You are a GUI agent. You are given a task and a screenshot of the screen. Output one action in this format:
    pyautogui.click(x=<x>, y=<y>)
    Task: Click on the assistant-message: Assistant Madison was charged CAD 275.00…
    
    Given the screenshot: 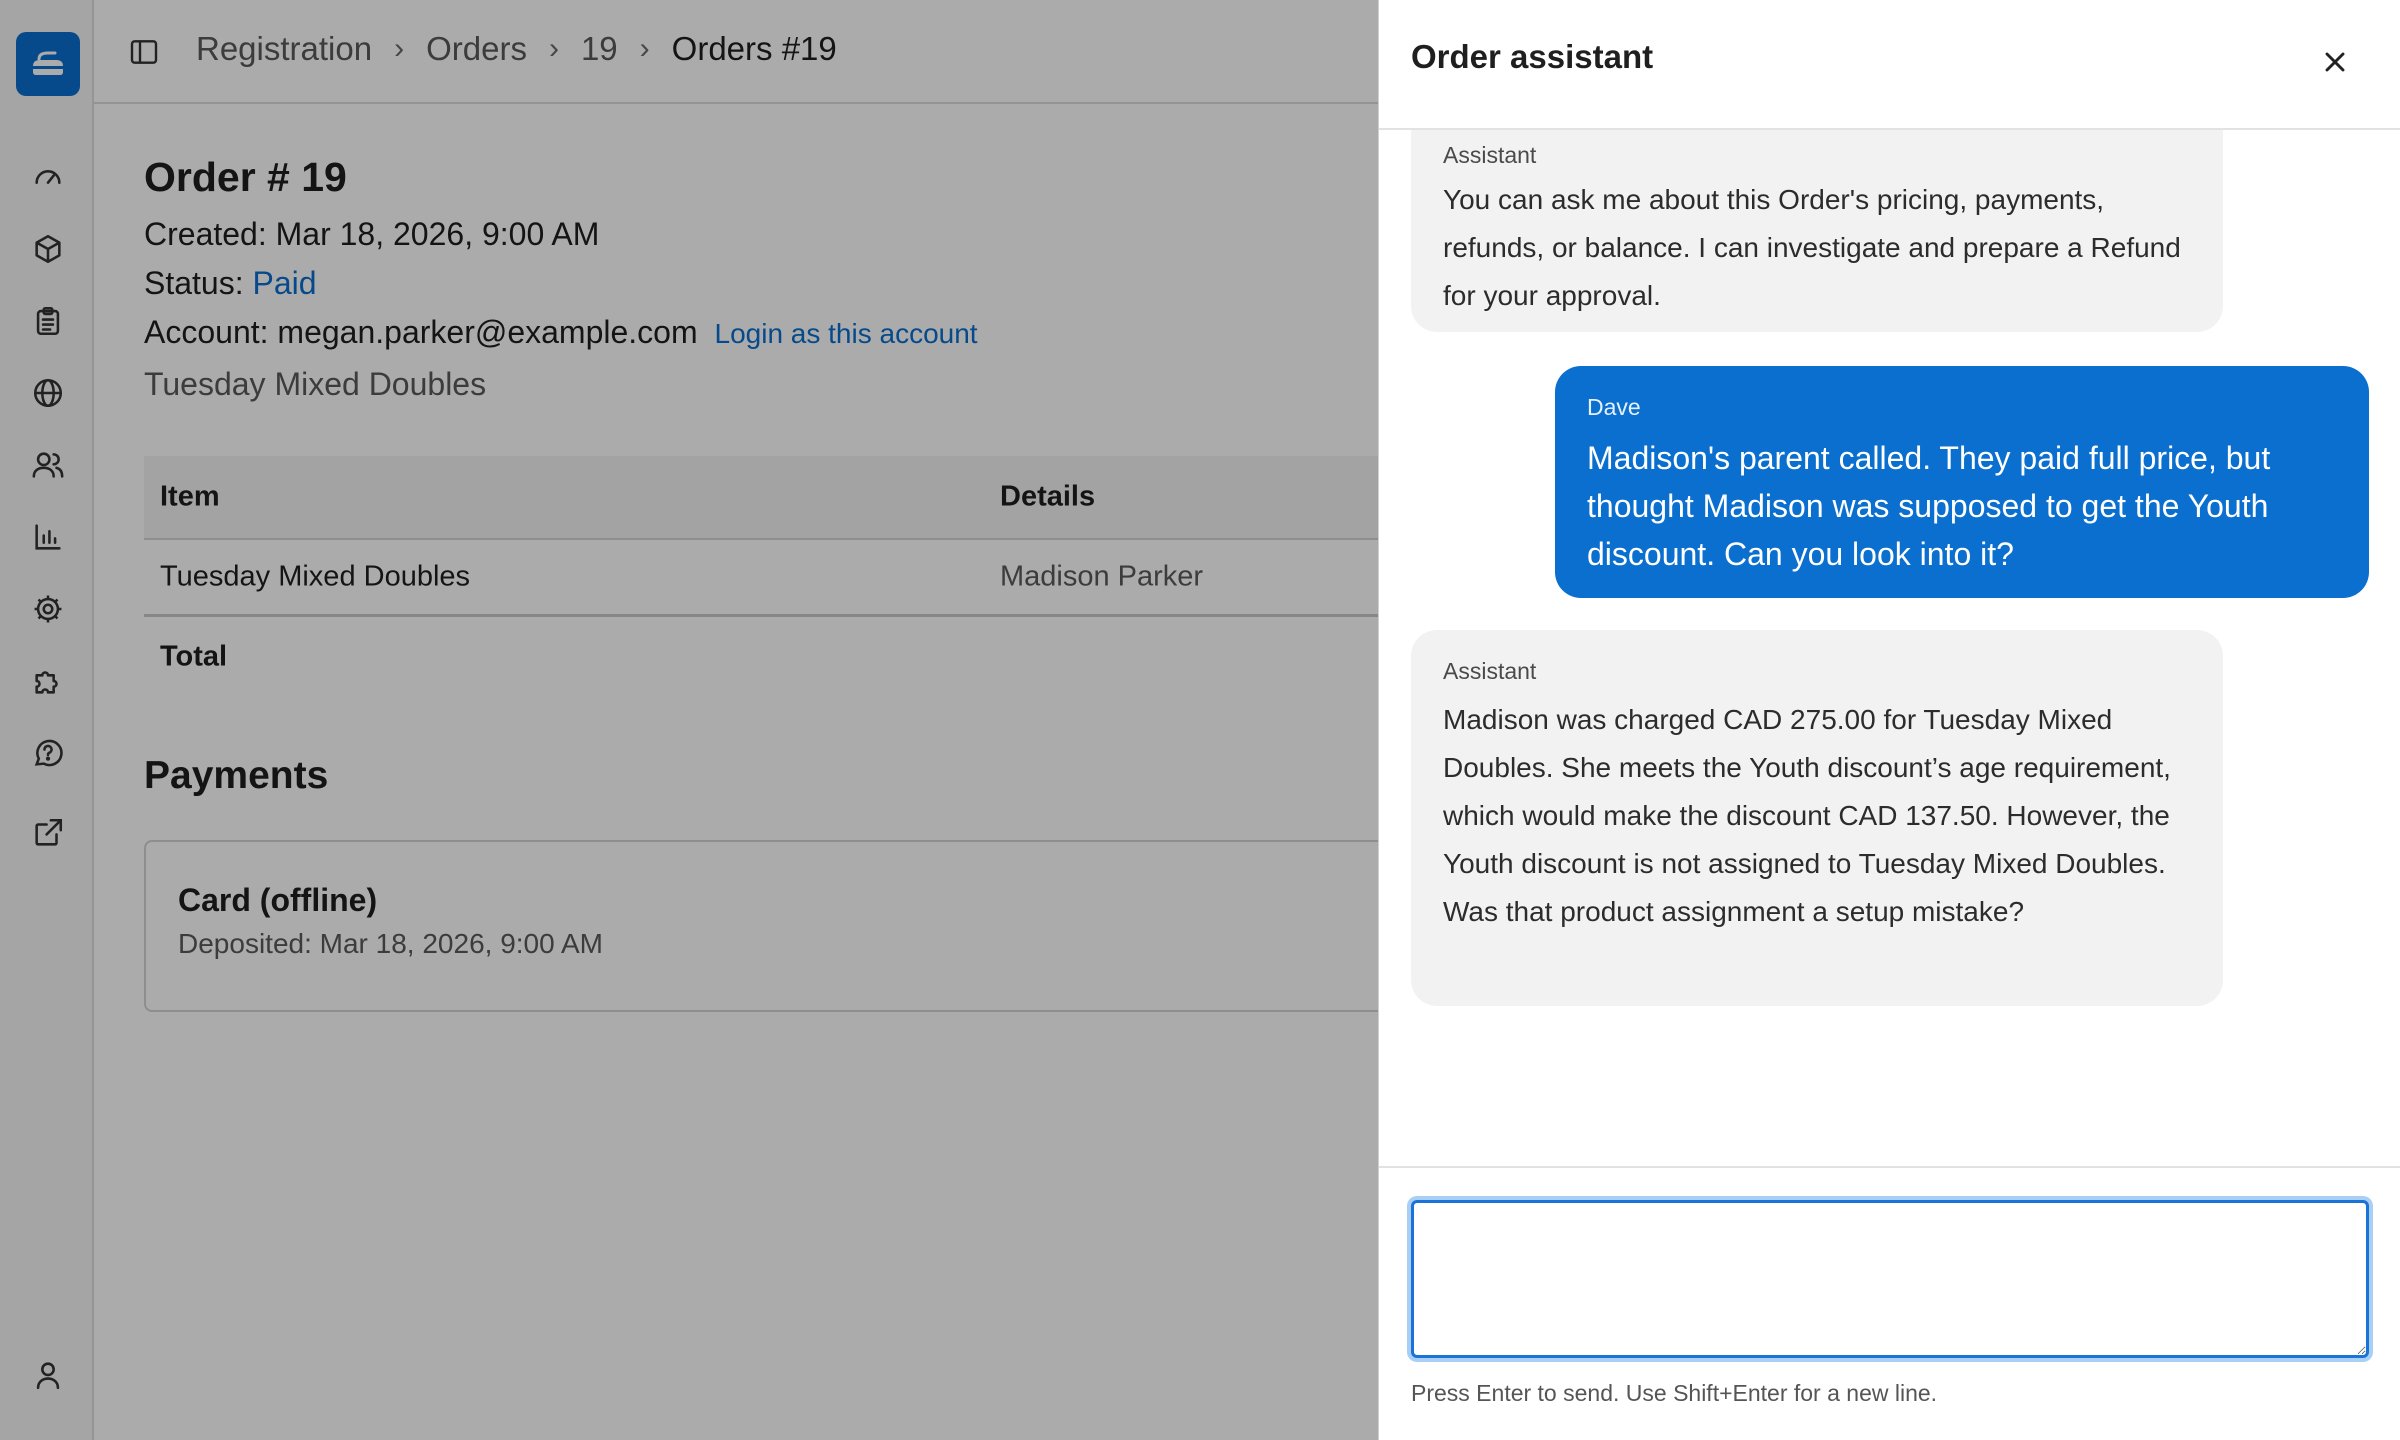 What is the action you would take?
    pyautogui.click(x=1817, y=818)
    